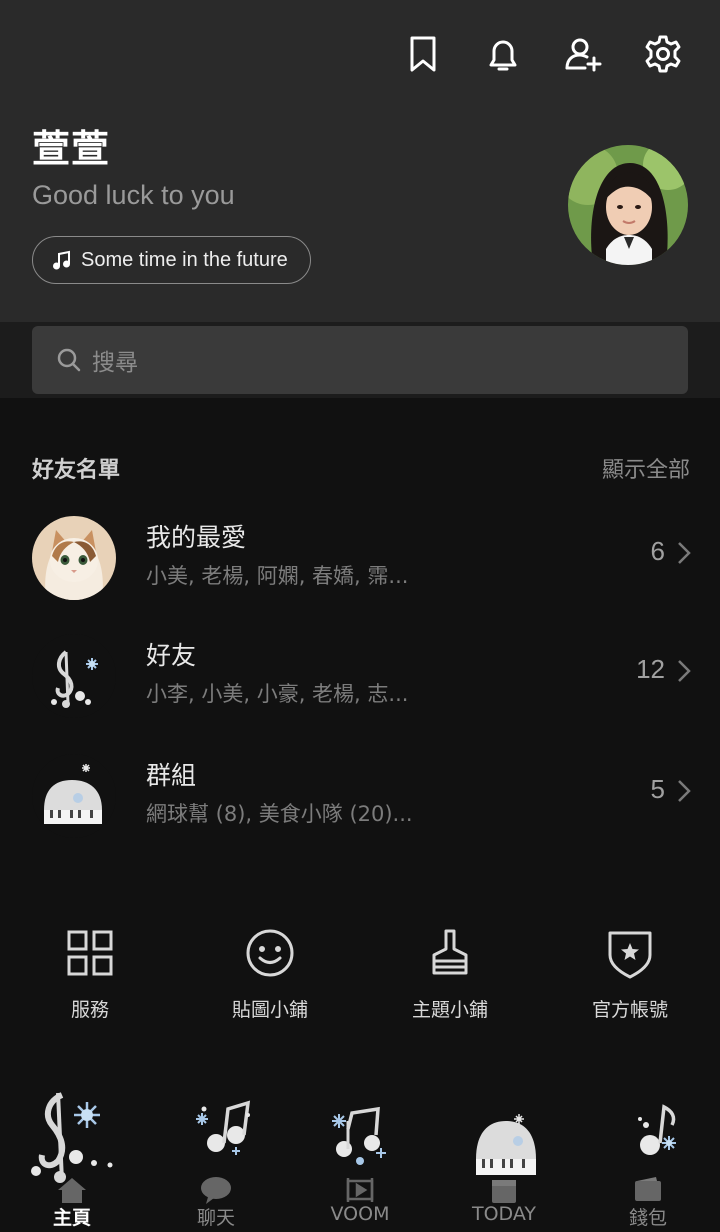  I want to click on service-label: 服務, so click(89, 1010).